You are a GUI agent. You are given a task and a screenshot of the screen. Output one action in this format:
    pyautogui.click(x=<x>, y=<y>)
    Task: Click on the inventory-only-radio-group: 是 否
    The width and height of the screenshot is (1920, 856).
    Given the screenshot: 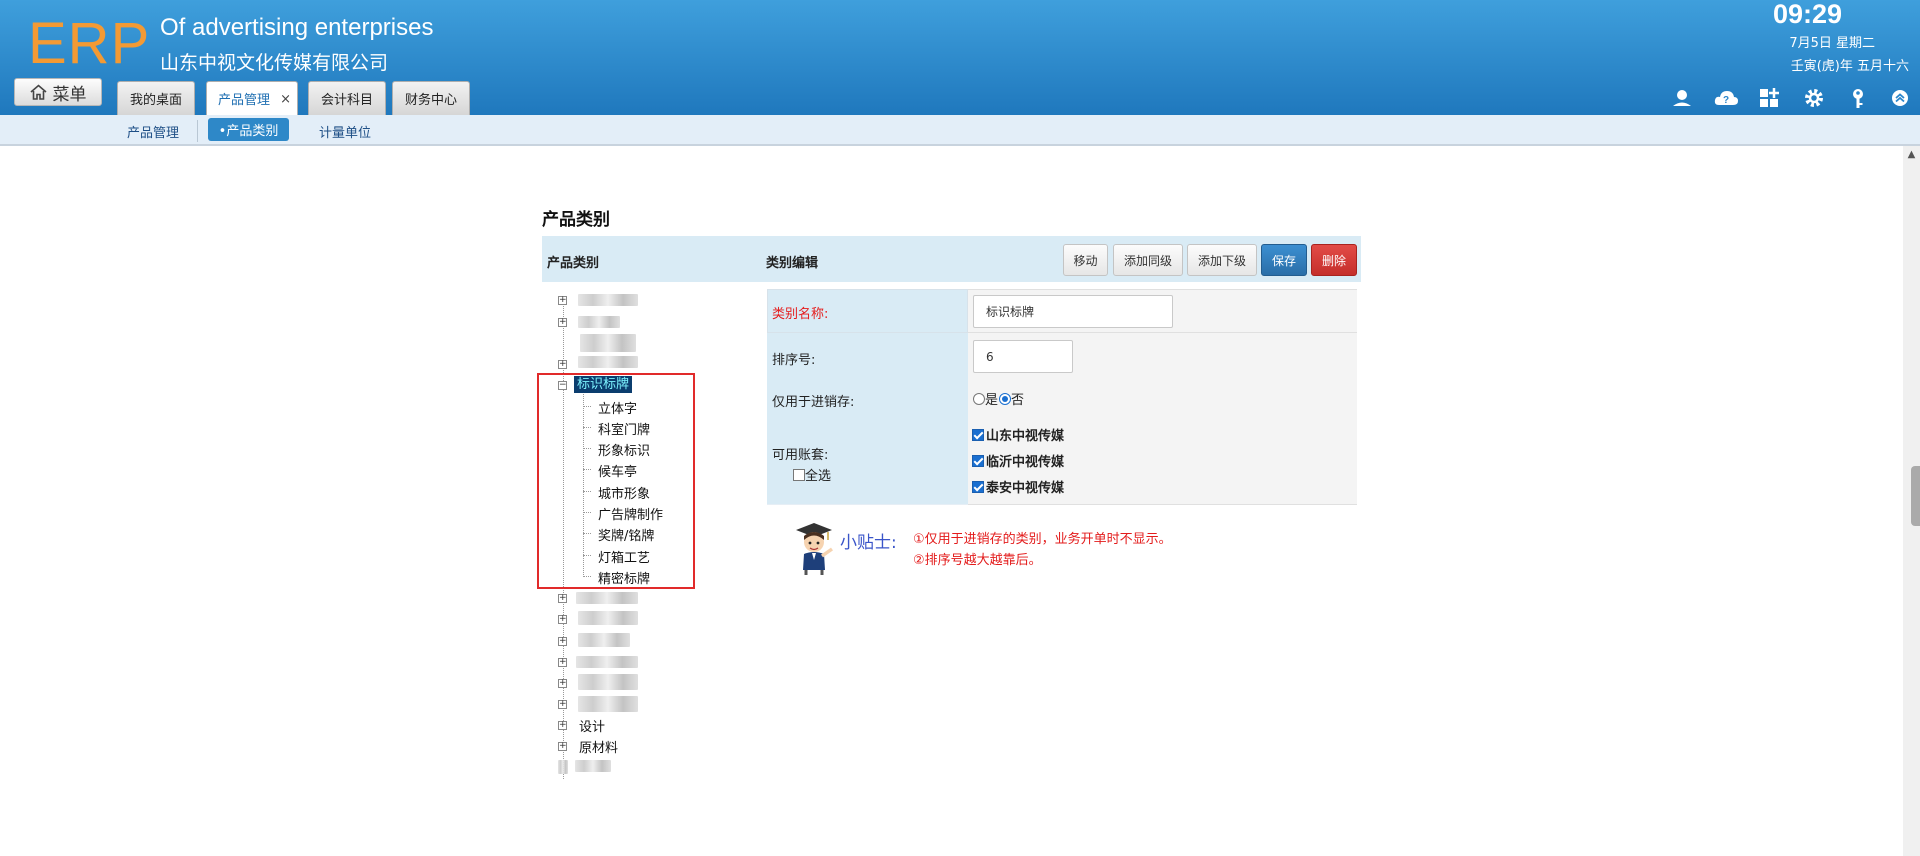 What is the action you would take?
    pyautogui.click(x=998, y=398)
    